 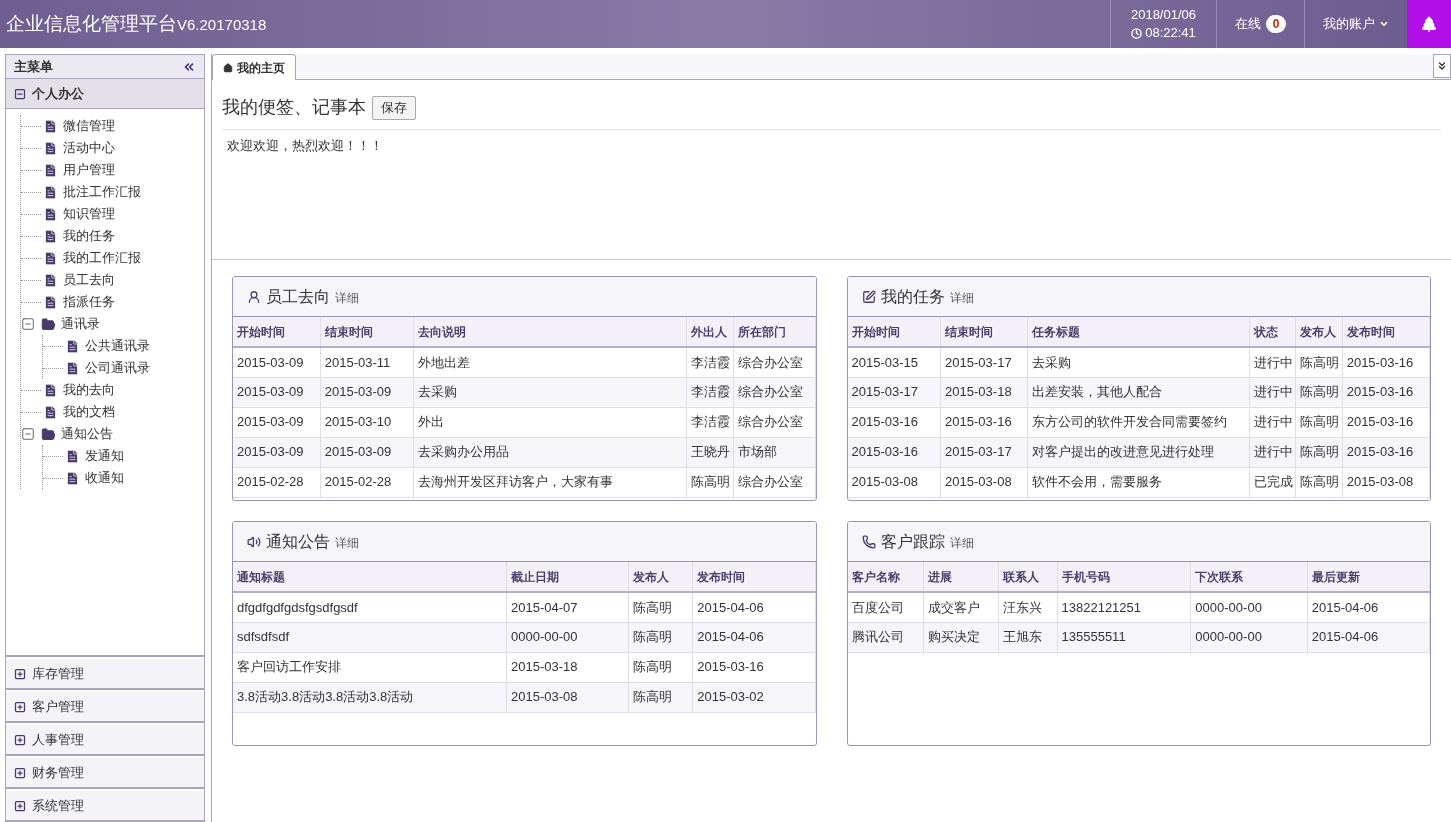 I want to click on tree-item: 批注工作汇报, so click(x=102, y=192).